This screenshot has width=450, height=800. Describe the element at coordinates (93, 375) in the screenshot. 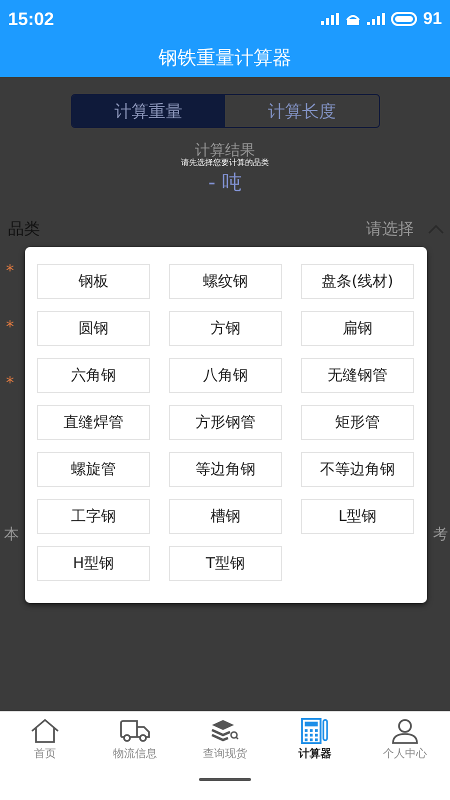

I see `category-option: 六角钢` at that location.